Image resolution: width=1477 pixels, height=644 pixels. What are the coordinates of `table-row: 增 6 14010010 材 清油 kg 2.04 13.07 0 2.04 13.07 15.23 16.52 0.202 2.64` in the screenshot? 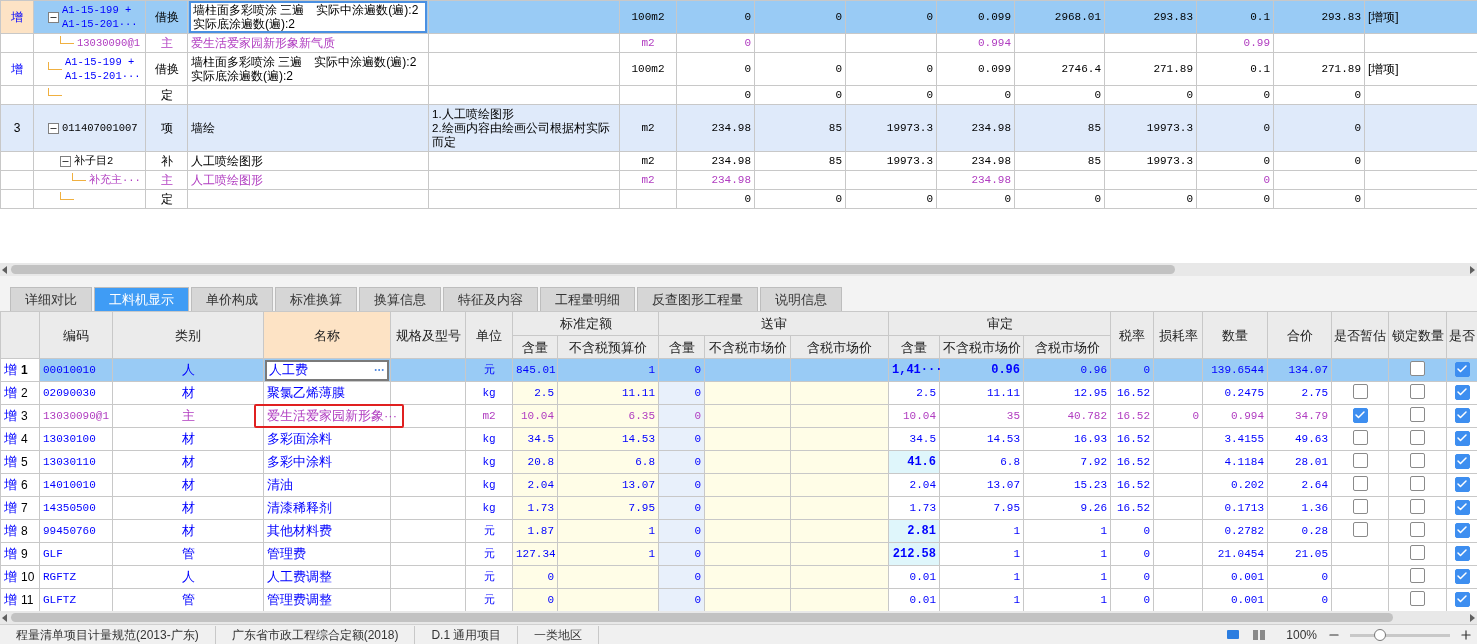 It's located at (738, 485).